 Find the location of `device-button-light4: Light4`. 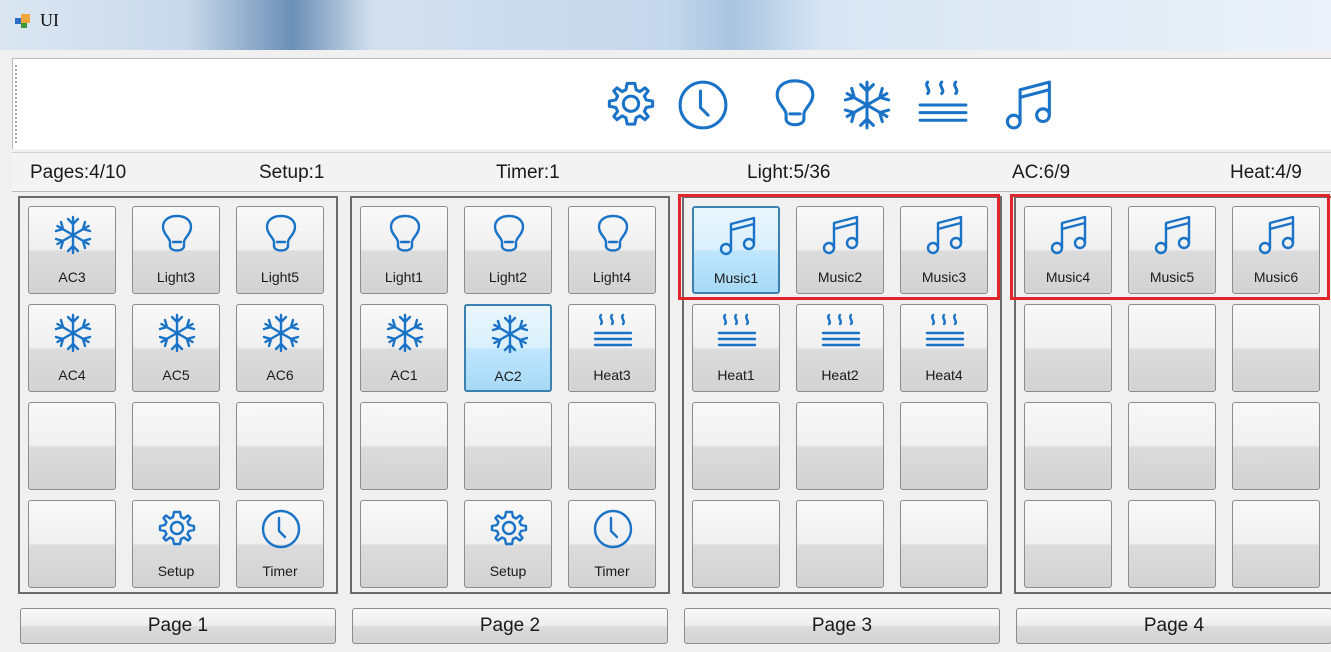

device-button-light4: Light4 is located at coordinates (612, 250).